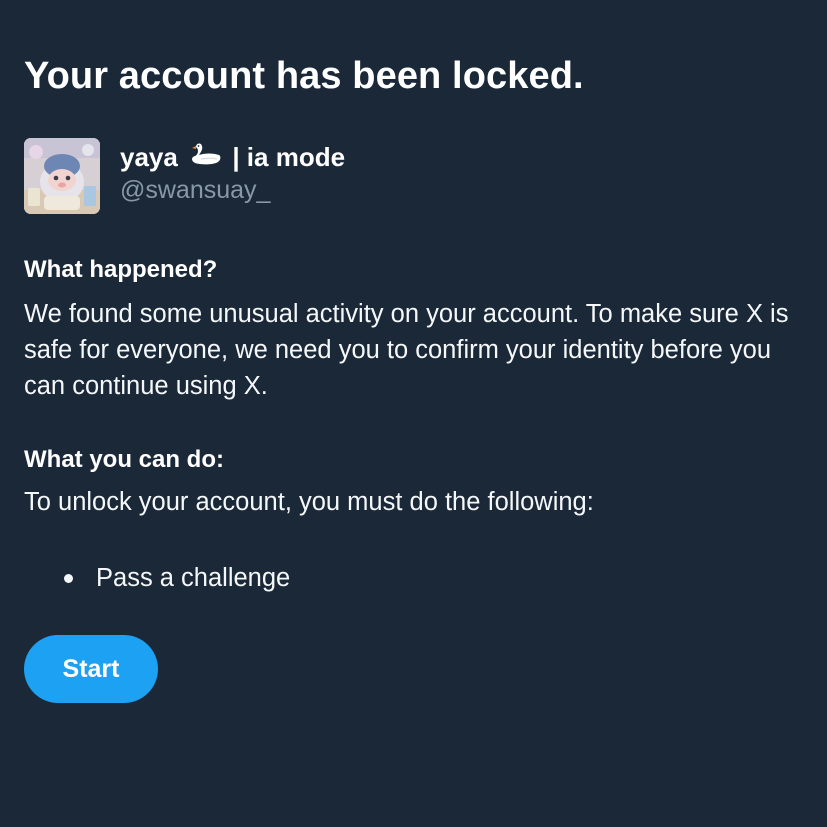 The image size is (827, 827). I want to click on display-name: yaya | ia mode, so click(232, 157).